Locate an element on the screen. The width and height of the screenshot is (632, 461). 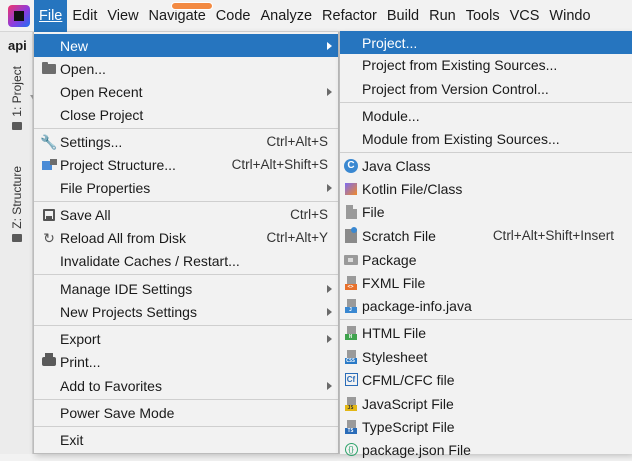
save-icon is located at coordinates (49, 214).